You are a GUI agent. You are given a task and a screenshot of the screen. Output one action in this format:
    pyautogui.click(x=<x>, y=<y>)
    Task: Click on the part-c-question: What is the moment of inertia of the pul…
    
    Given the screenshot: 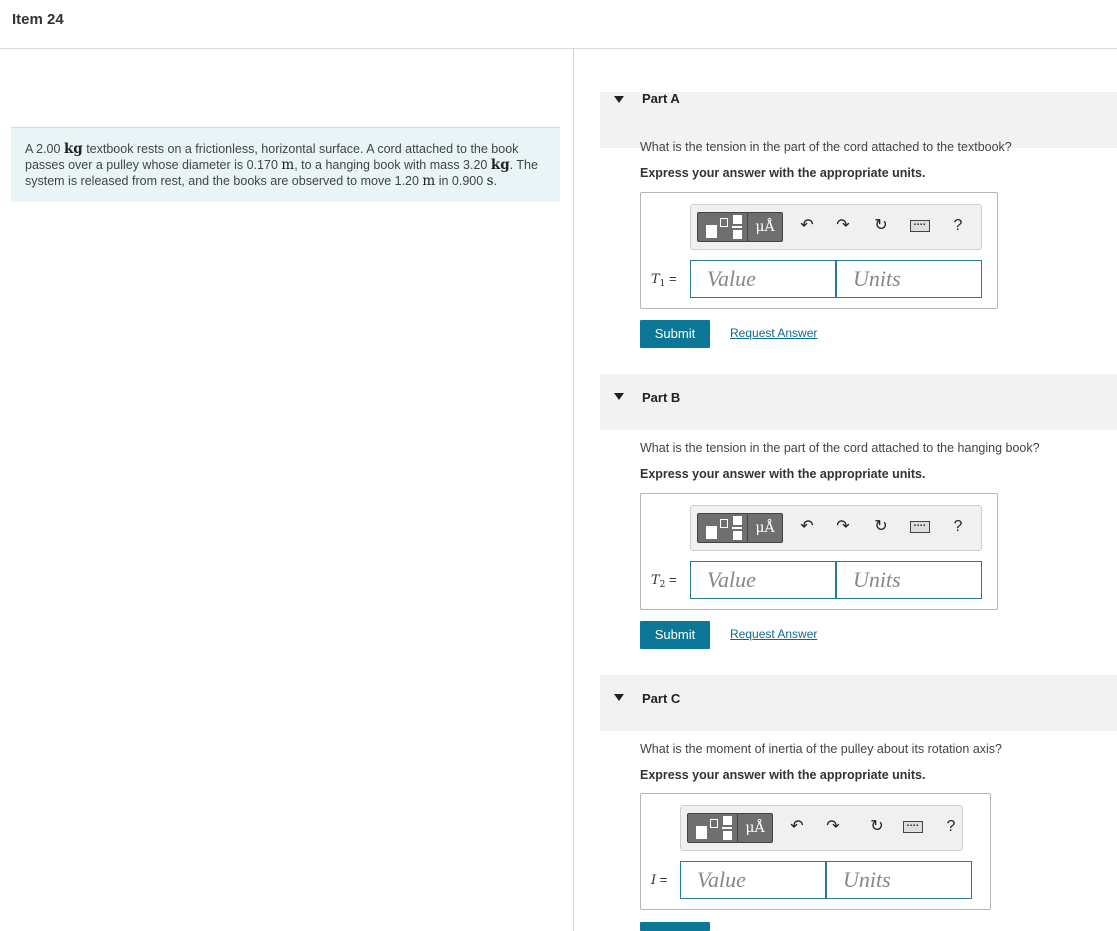 What is the action you would take?
    pyautogui.click(x=821, y=749)
    